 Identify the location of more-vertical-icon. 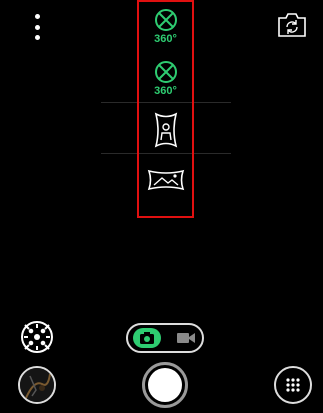
(37, 27).